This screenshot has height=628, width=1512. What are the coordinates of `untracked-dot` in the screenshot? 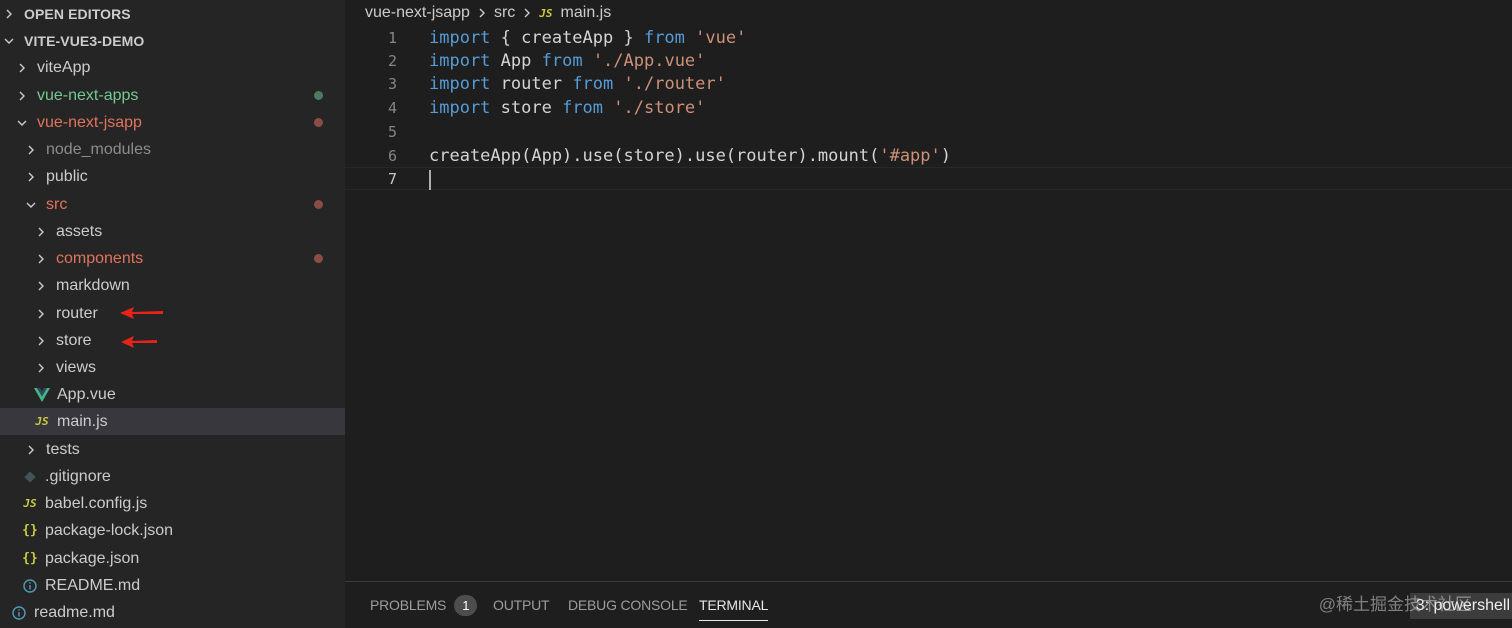 It's located at (318, 95).